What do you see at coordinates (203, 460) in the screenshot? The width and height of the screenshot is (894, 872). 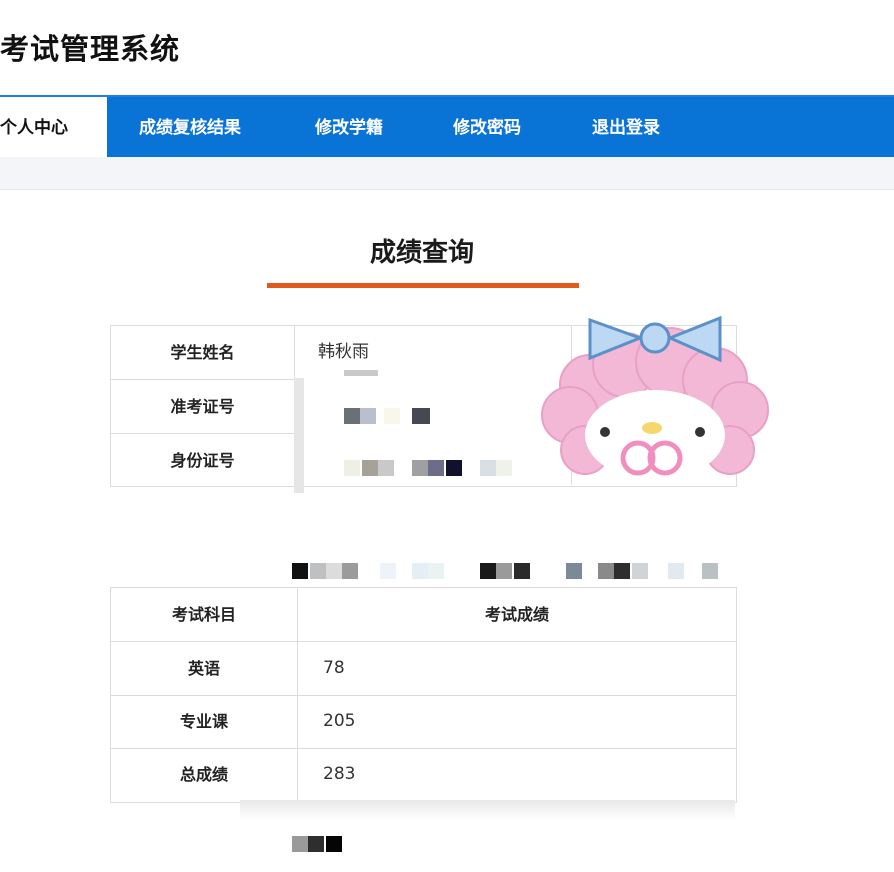 I see `info-label: 身份证号` at bounding box center [203, 460].